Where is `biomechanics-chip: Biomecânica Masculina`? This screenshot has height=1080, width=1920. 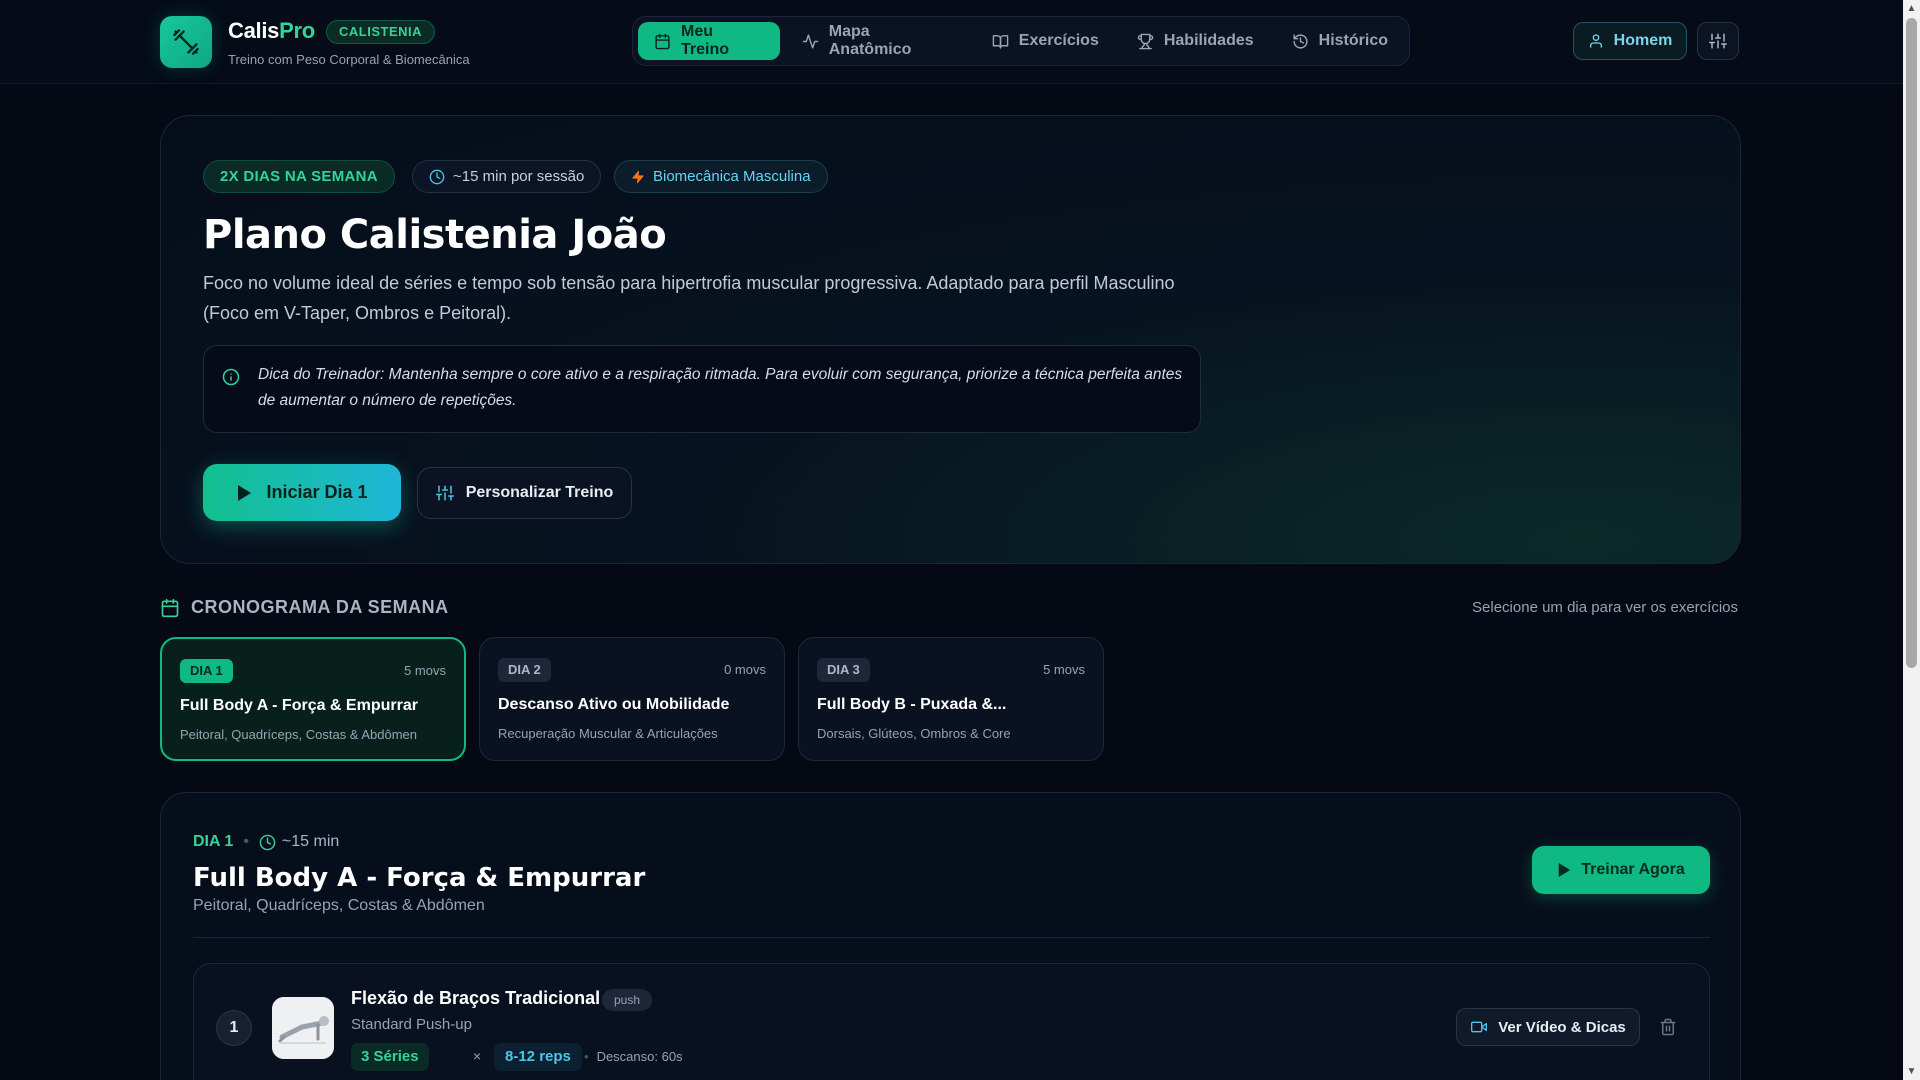 biomechanics-chip: Biomecânica Masculina is located at coordinates (721, 176).